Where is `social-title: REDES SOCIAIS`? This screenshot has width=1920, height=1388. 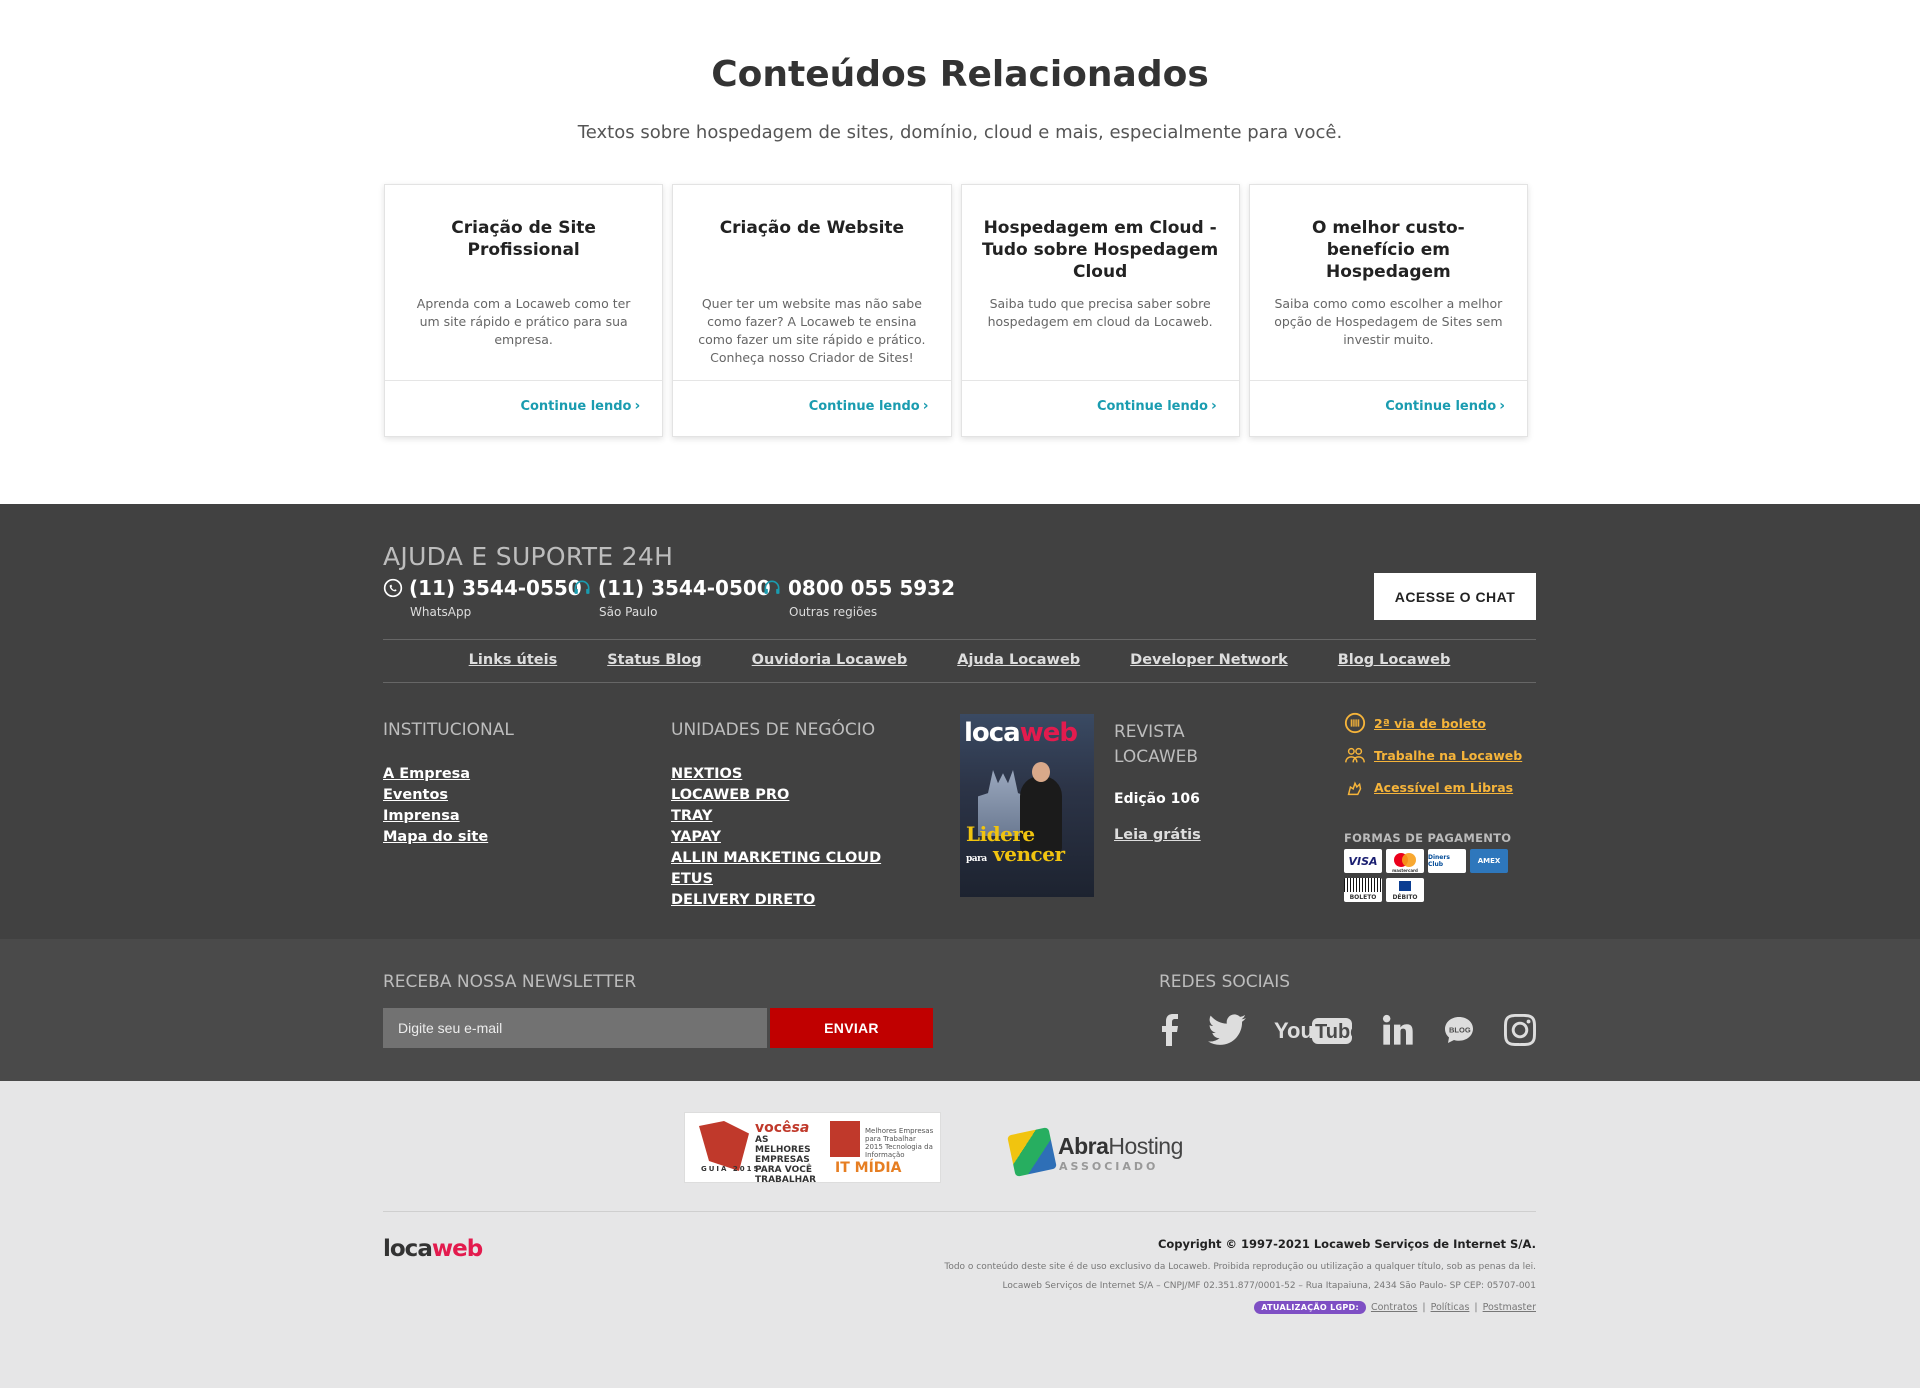
social-title: REDES SOCIAIS is located at coordinates (1225, 982).